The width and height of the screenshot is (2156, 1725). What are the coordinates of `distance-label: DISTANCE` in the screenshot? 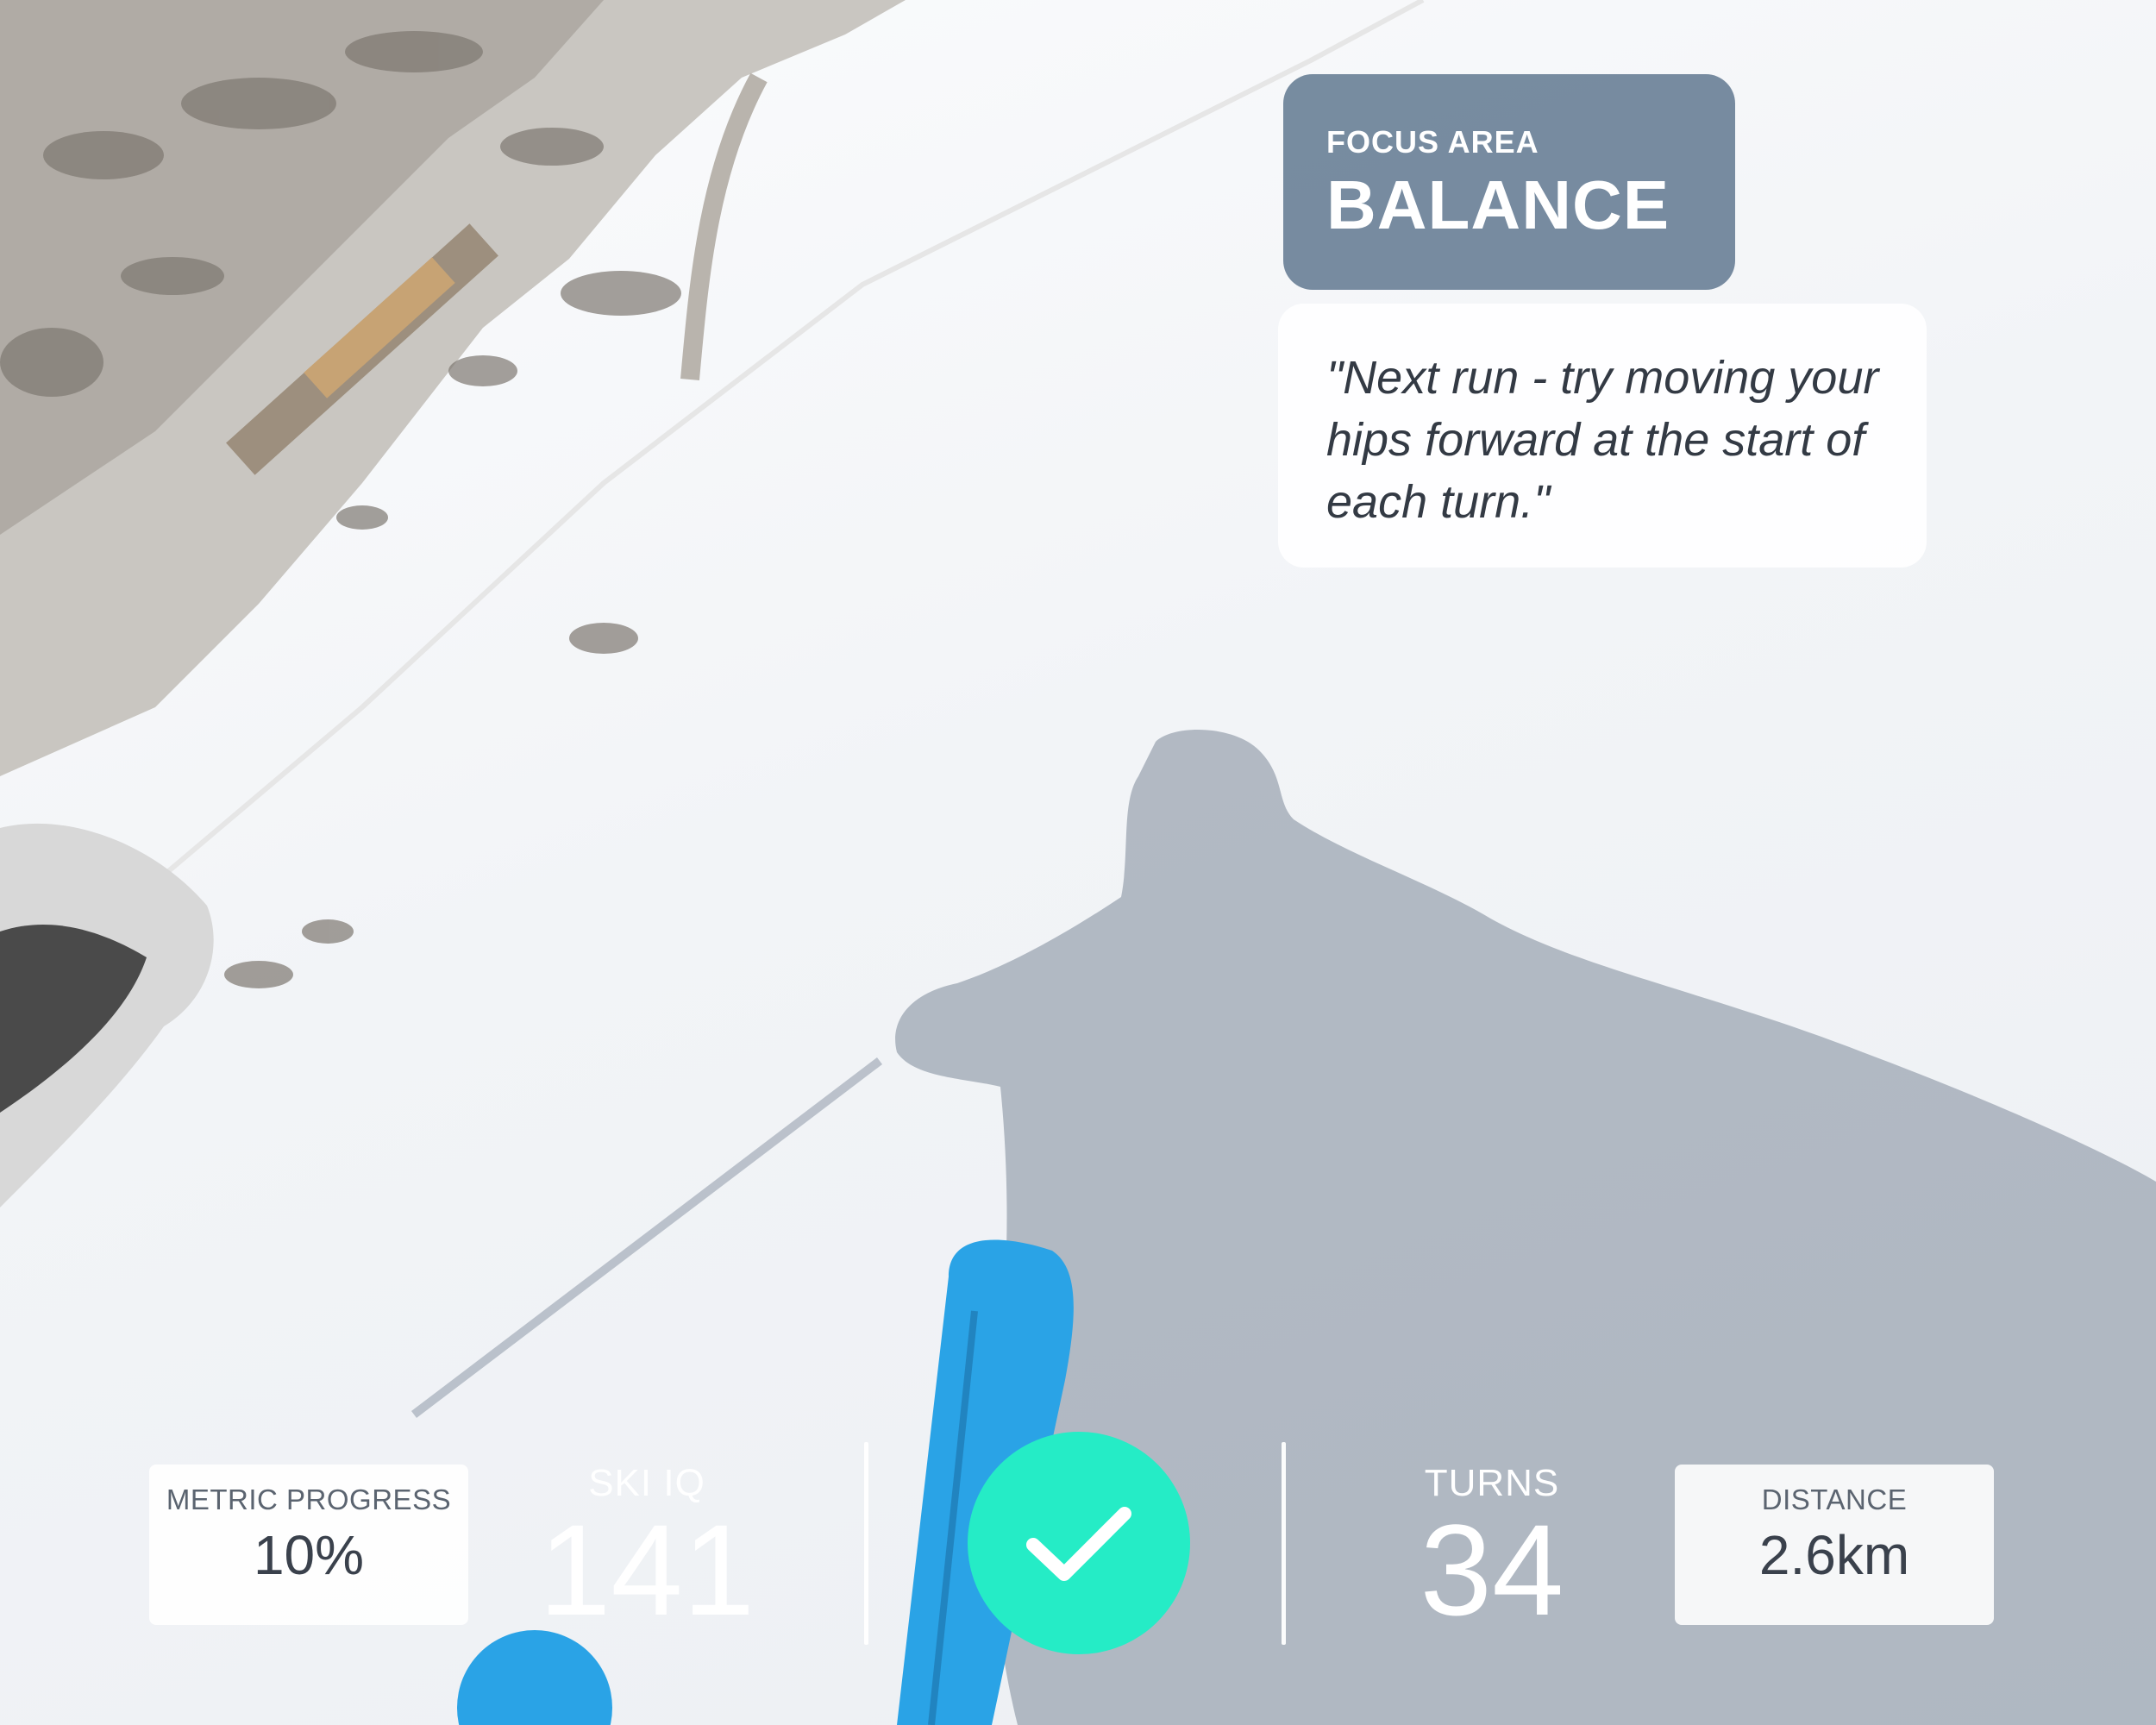 It's located at (1834, 1500).